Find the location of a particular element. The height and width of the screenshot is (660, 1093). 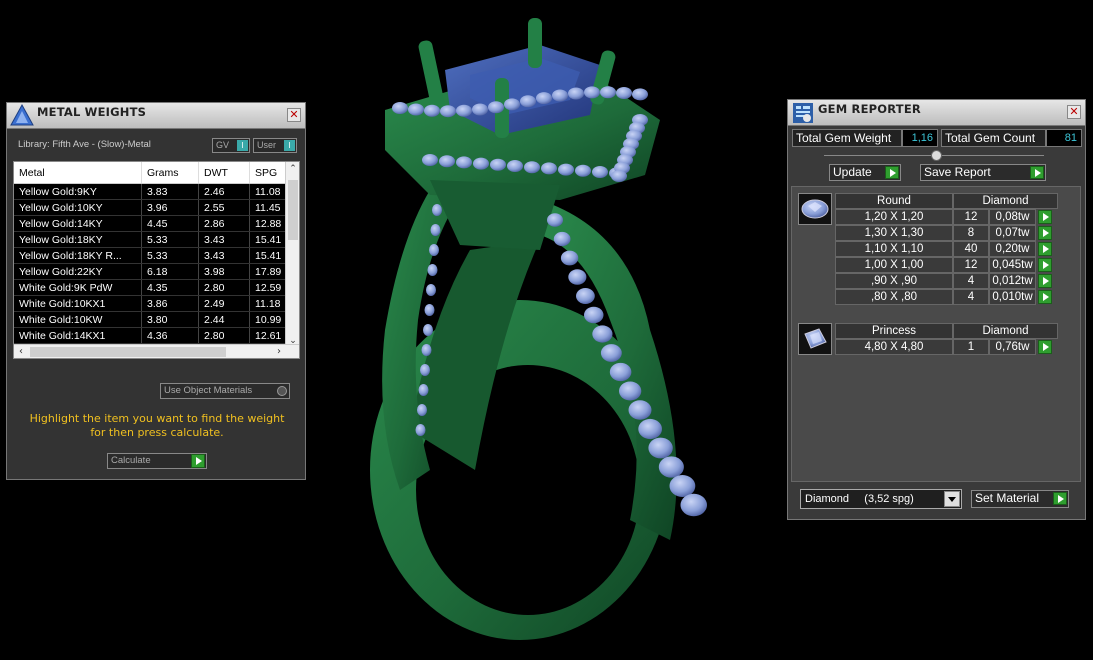

table-row: Yellow Gold:18KY R... 5.33 3.43 15.41 is located at coordinates (150, 256).